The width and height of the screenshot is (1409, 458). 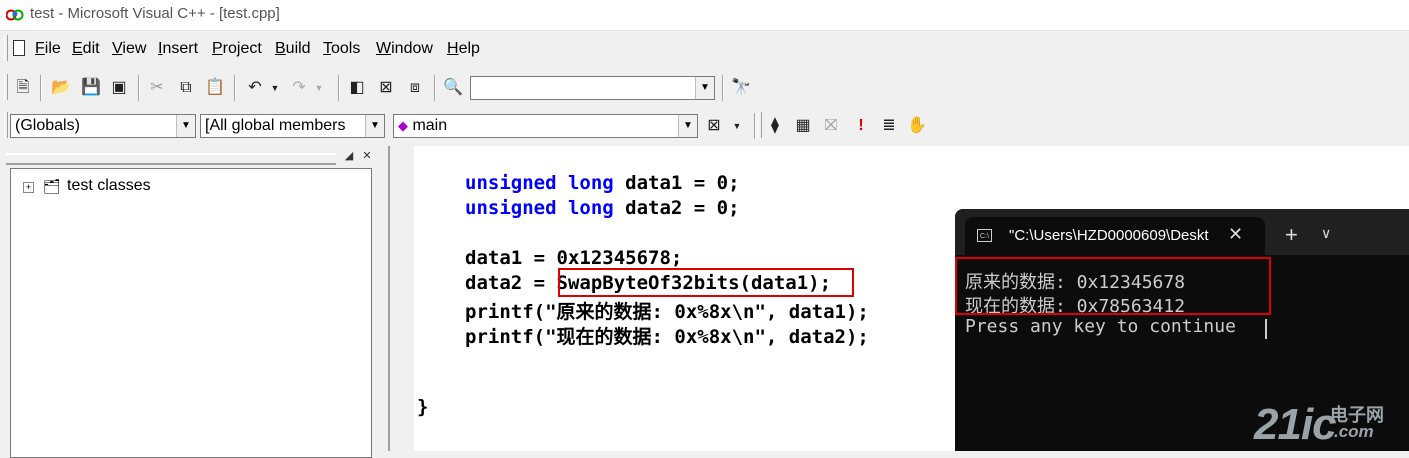 What do you see at coordinates (917, 126) in the screenshot?
I see `breakpoint-hand-icon: ✋` at bounding box center [917, 126].